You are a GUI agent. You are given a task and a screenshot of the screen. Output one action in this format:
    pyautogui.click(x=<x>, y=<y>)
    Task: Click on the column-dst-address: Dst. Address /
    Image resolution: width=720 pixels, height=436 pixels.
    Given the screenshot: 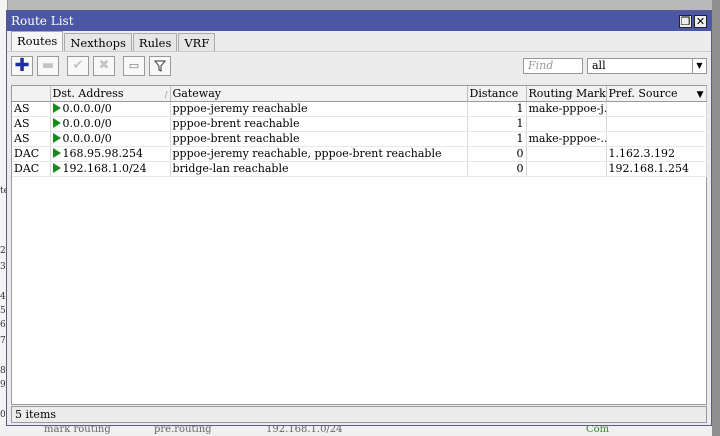 What is the action you would take?
    pyautogui.click(x=110, y=94)
    